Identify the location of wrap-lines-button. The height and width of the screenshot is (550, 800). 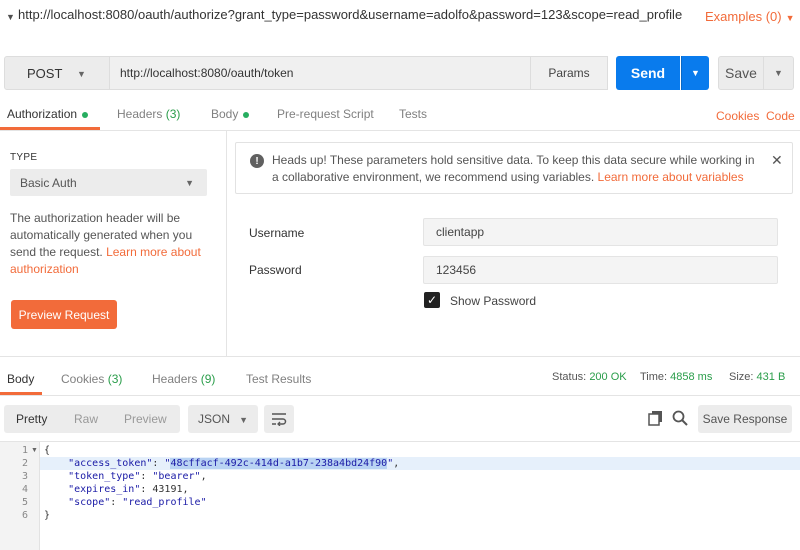
(279, 419).